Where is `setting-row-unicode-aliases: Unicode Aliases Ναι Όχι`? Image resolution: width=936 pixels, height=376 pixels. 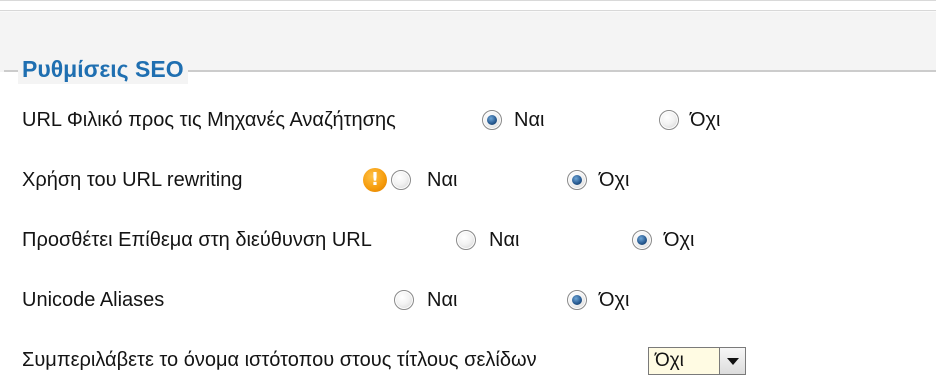 setting-row-unicode-aliases: Unicode Aliases Ναι Όχι is located at coordinates (468, 300).